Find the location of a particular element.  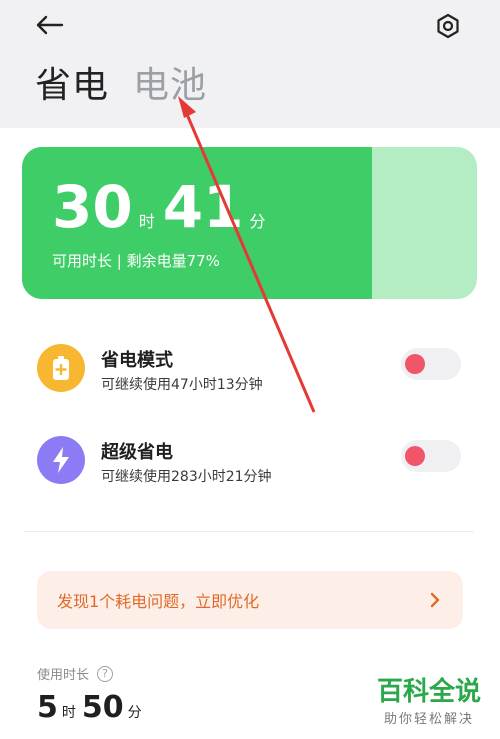

tab-power-saving: 省电 is located at coordinates (72, 86).